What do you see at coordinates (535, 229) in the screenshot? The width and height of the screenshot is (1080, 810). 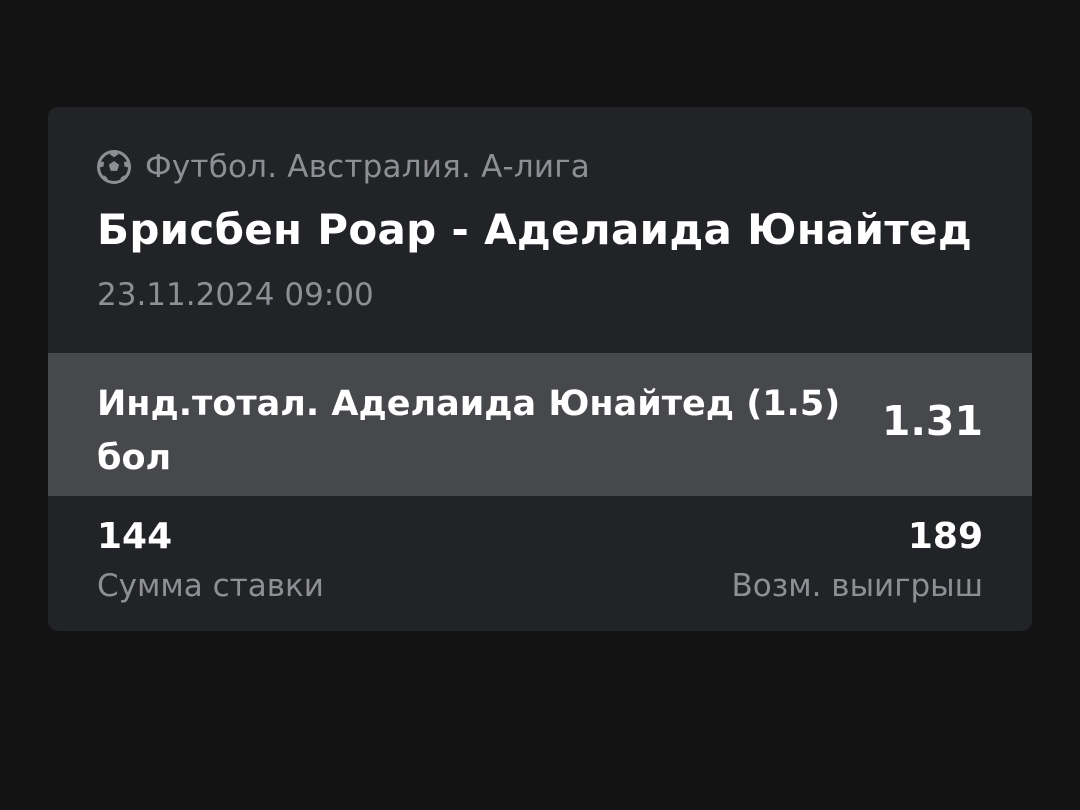 I see `match-title: Брисбен Роар - Аделаида Юнайтед` at bounding box center [535, 229].